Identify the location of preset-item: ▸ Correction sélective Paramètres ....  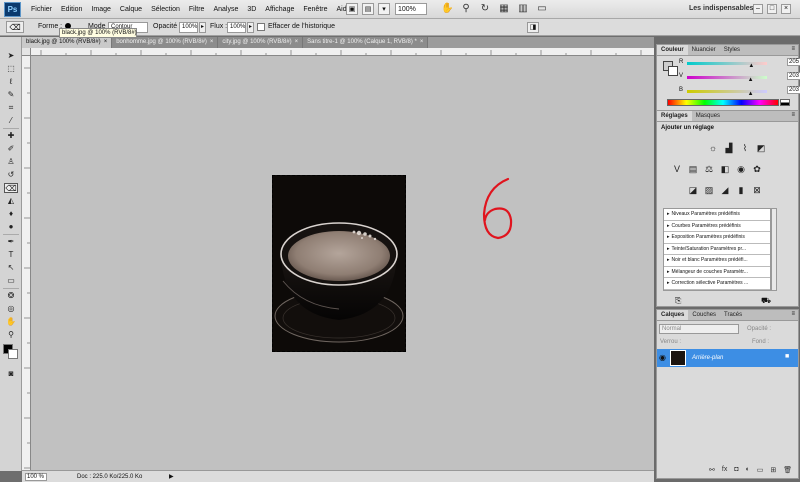
(717, 284).